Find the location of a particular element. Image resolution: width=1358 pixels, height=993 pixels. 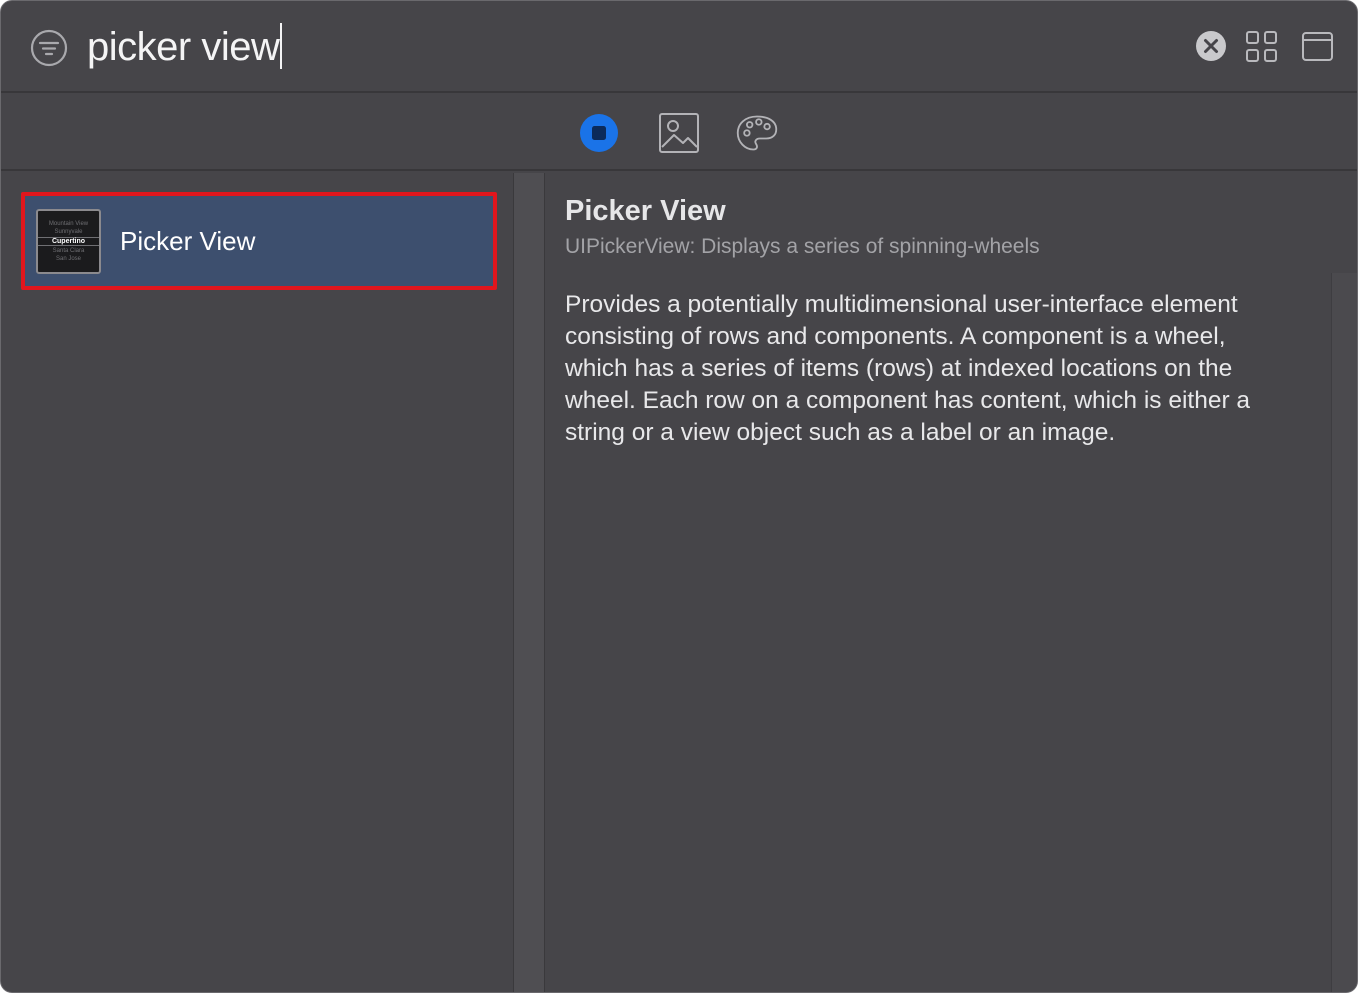

detail-scrollbar is located at coordinates (1344, 632).